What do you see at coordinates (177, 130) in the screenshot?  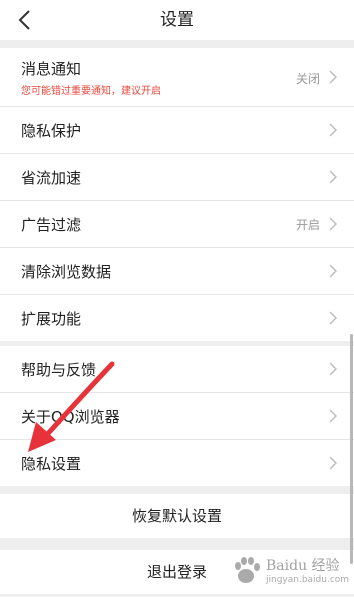 I see `settings-row-privacy-protection: 隐私保护` at bounding box center [177, 130].